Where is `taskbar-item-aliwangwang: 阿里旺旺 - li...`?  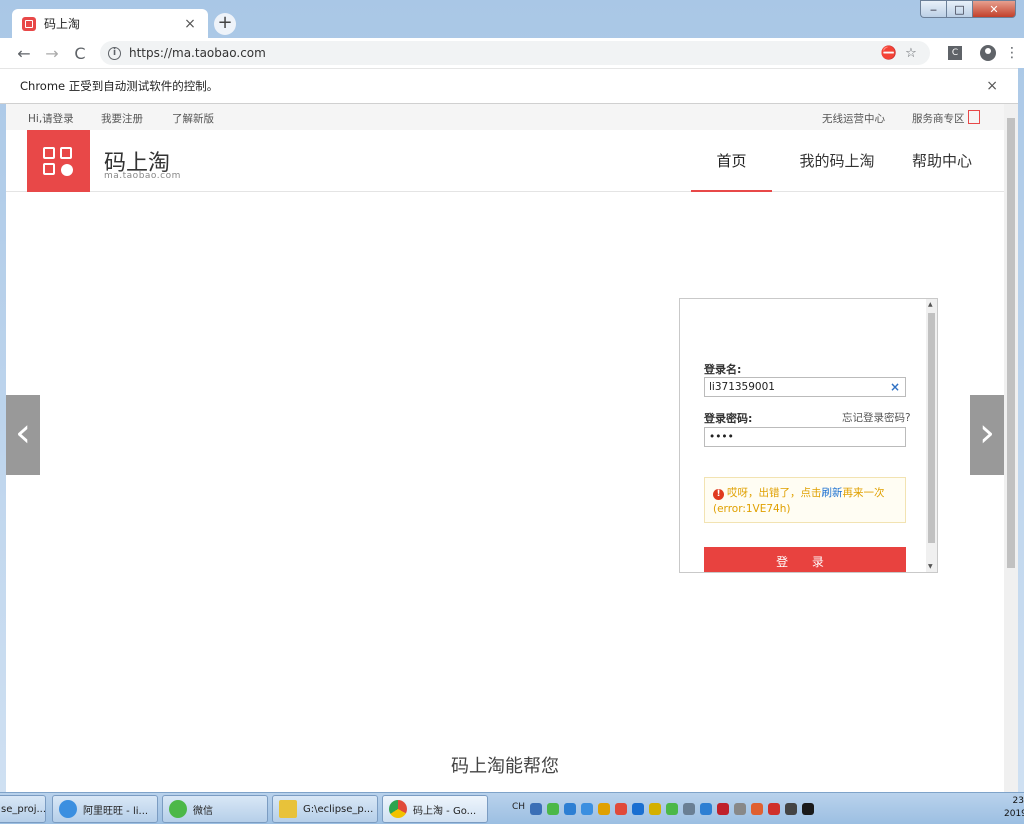 taskbar-item-aliwangwang: 阿里旺旺 - li... is located at coordinates (105, 809).